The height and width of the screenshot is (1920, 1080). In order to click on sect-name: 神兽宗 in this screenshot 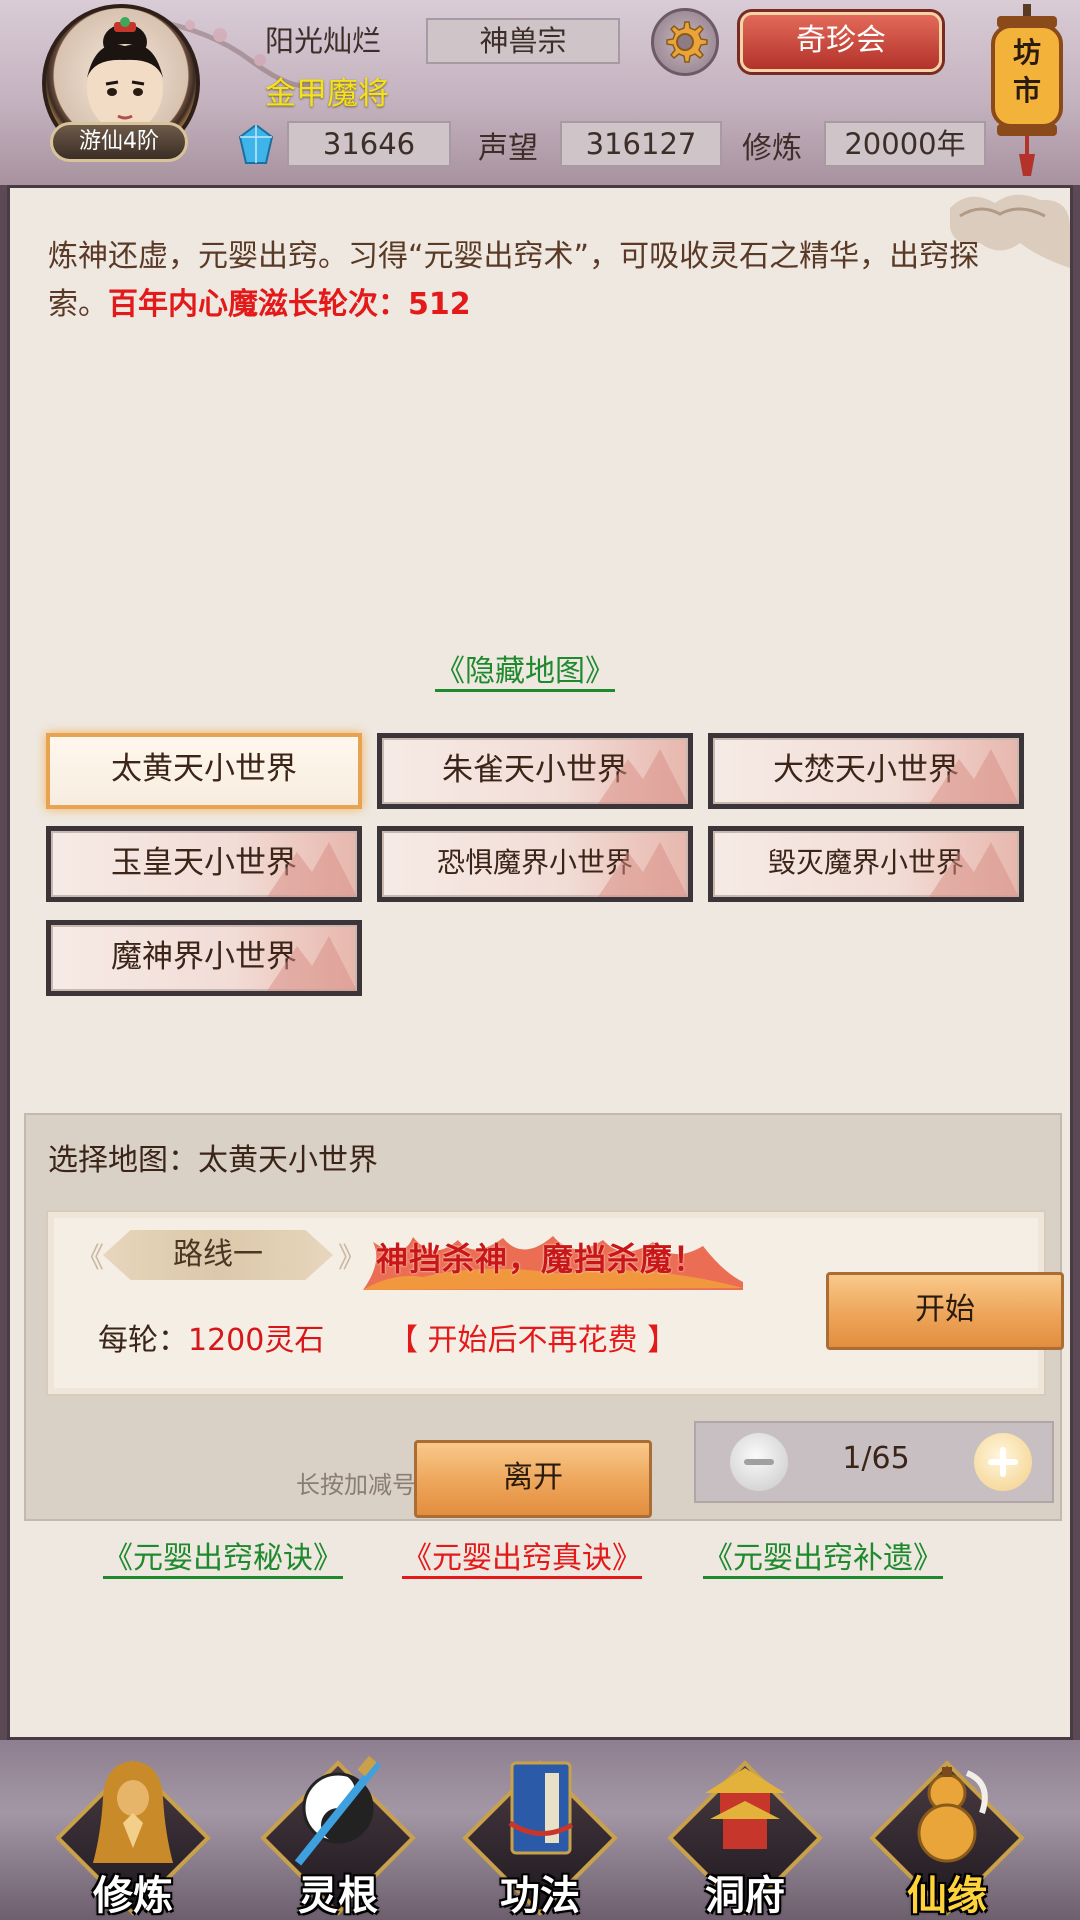, I will do `click(523, 41)`.